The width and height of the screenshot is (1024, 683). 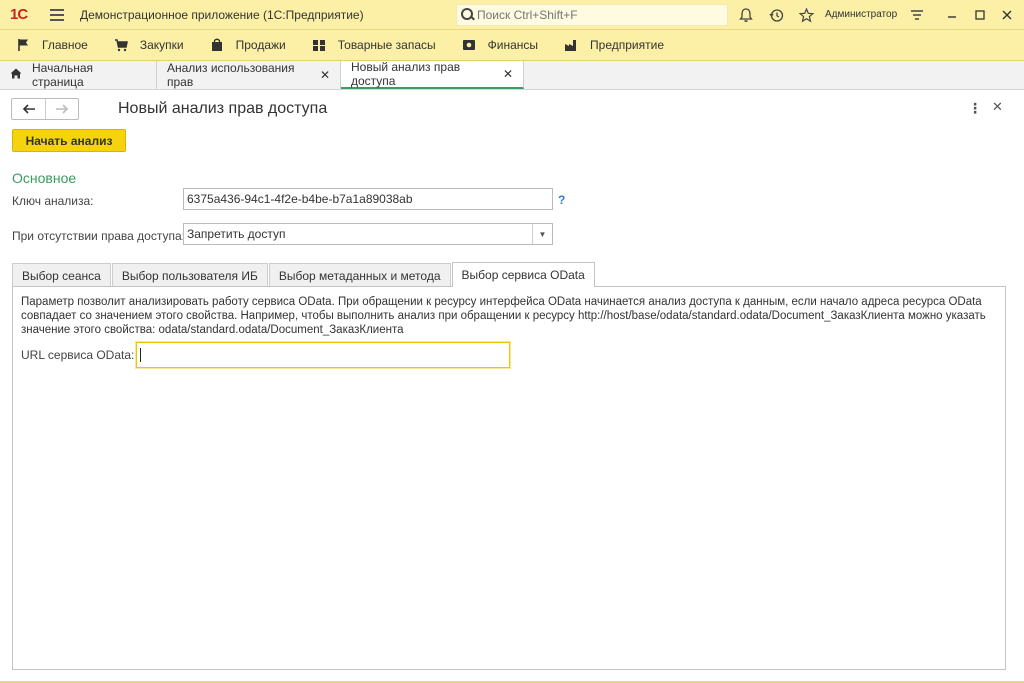 What do you see at coordinates (44, 178) in the screenshot?
I see `group-title-main: Основное` at bounding box center [44, 178].